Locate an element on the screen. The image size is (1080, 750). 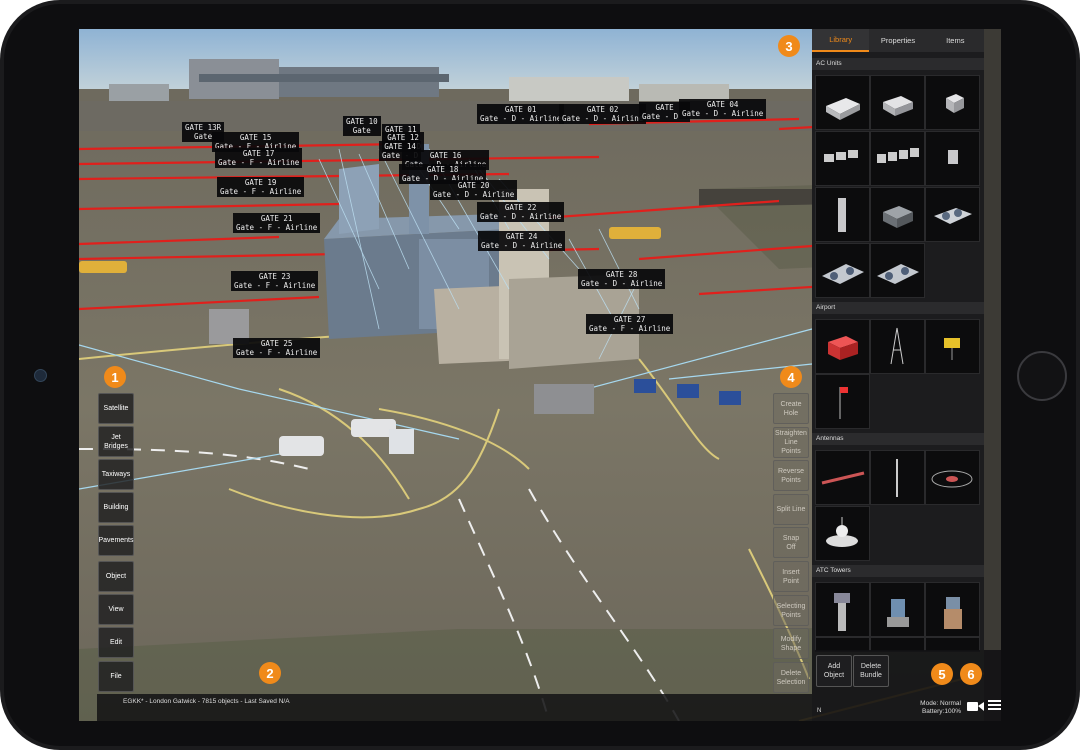
windsock-icon is located at coordinates (843, 403).